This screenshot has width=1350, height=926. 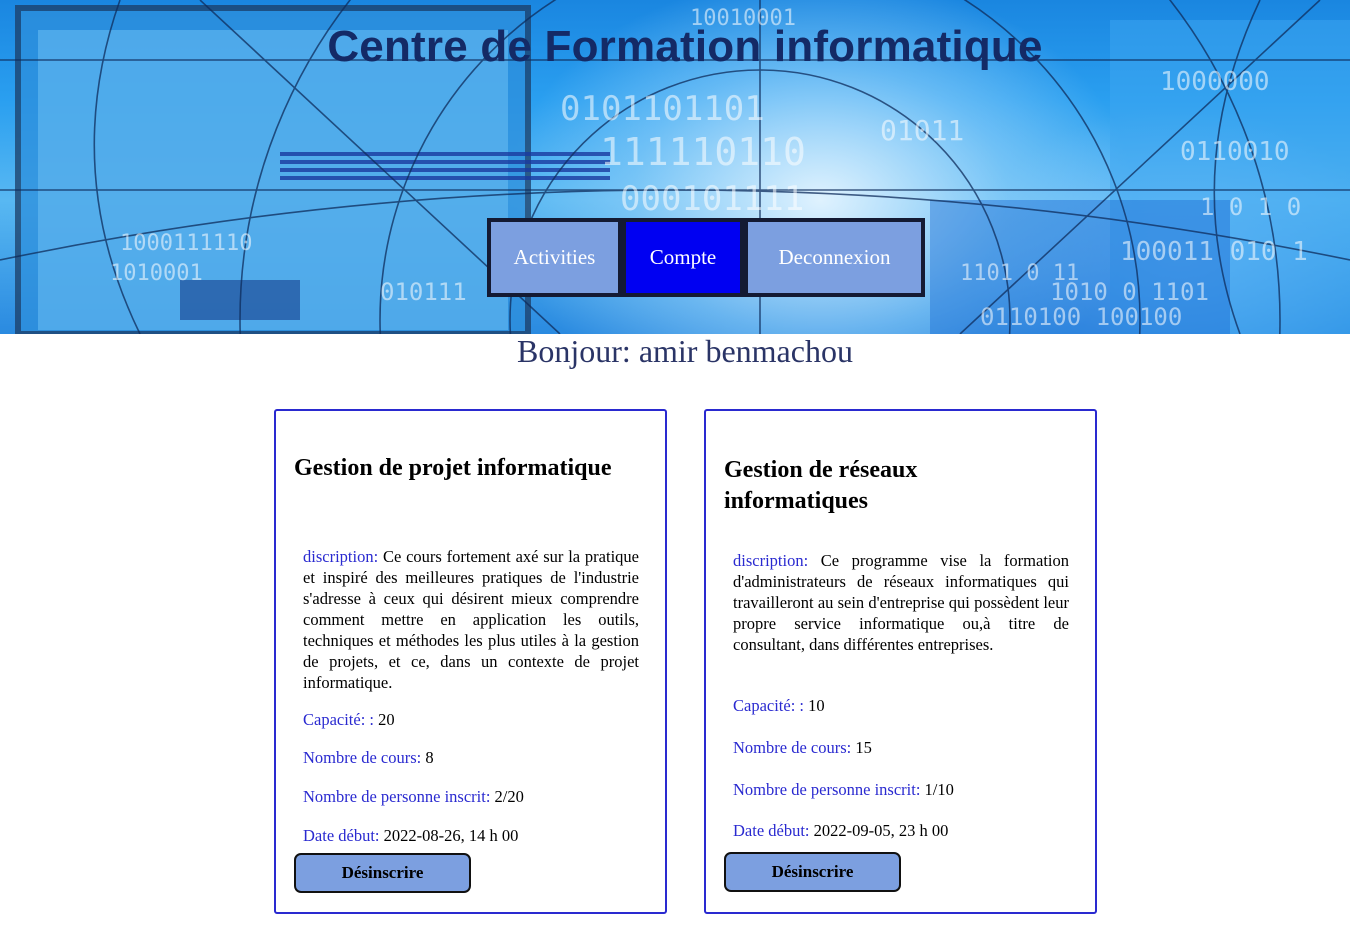 I want to click on nav-deconnexion-button: Deconnexion, so click(x=834, y=257).